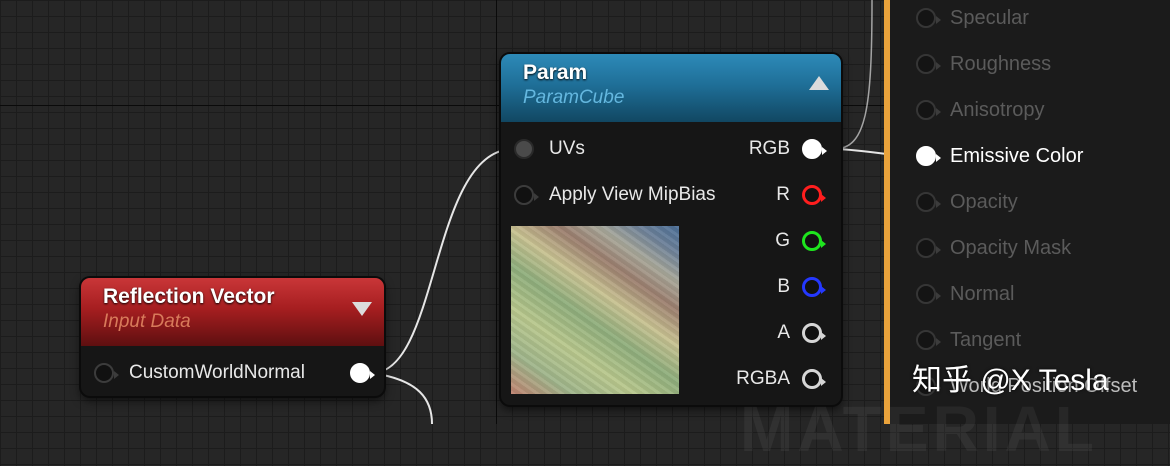  I want to click on output-pin-rgba: RGBA, so click(781, 379).